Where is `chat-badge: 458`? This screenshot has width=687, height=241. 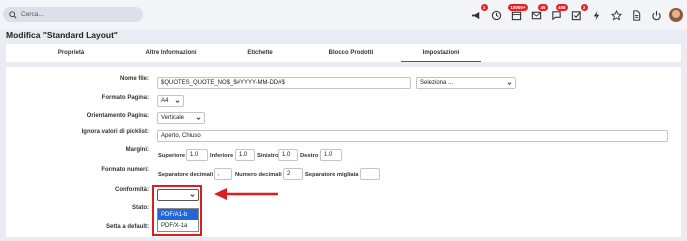
chat-badge: 458 is located at coordinates (561, 7).